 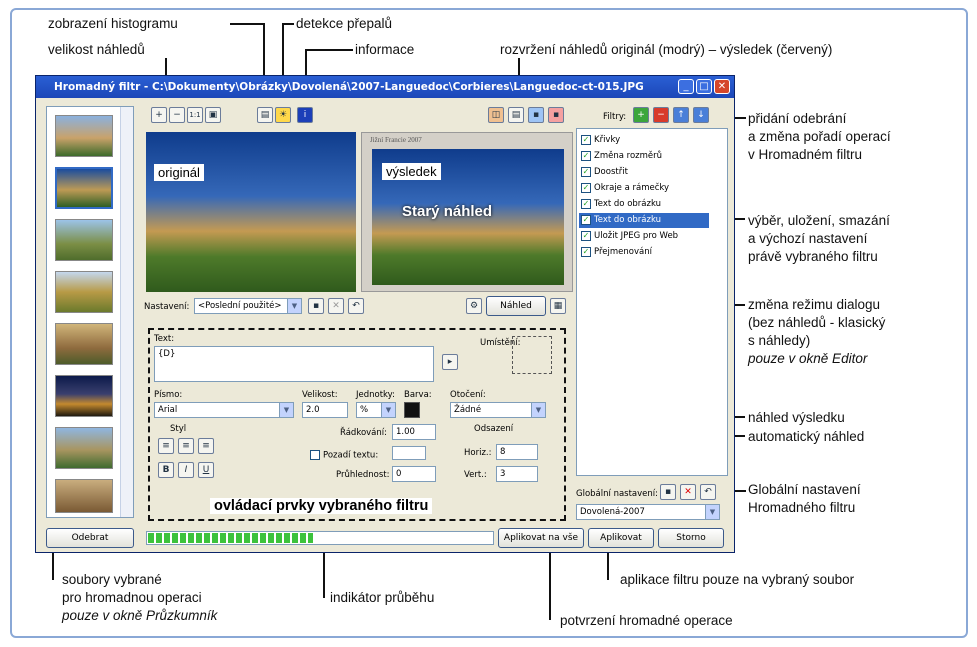 What do you see at coordinates (96, 49) in the screenshot?
I see `ann-preview-size: velikost náhledů` at bounding box center [96, 49].